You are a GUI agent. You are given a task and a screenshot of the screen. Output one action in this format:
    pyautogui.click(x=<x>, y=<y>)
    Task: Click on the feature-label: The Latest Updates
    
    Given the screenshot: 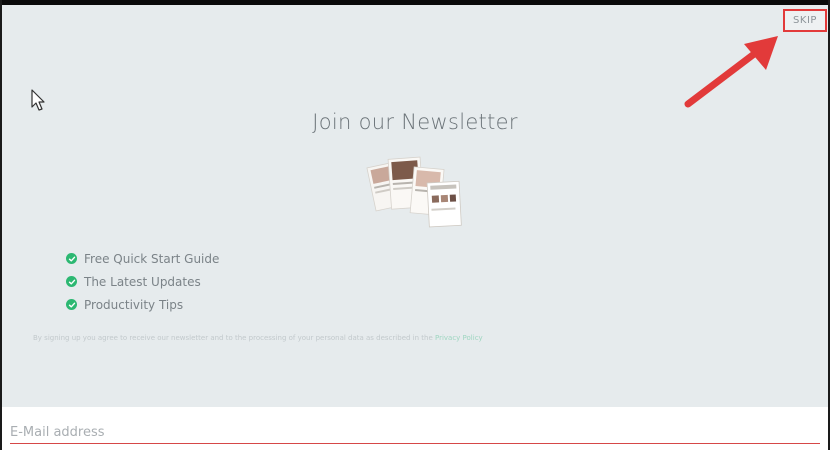 What is the action you would take?
    pyautogui.click(x=142, y=281)
    